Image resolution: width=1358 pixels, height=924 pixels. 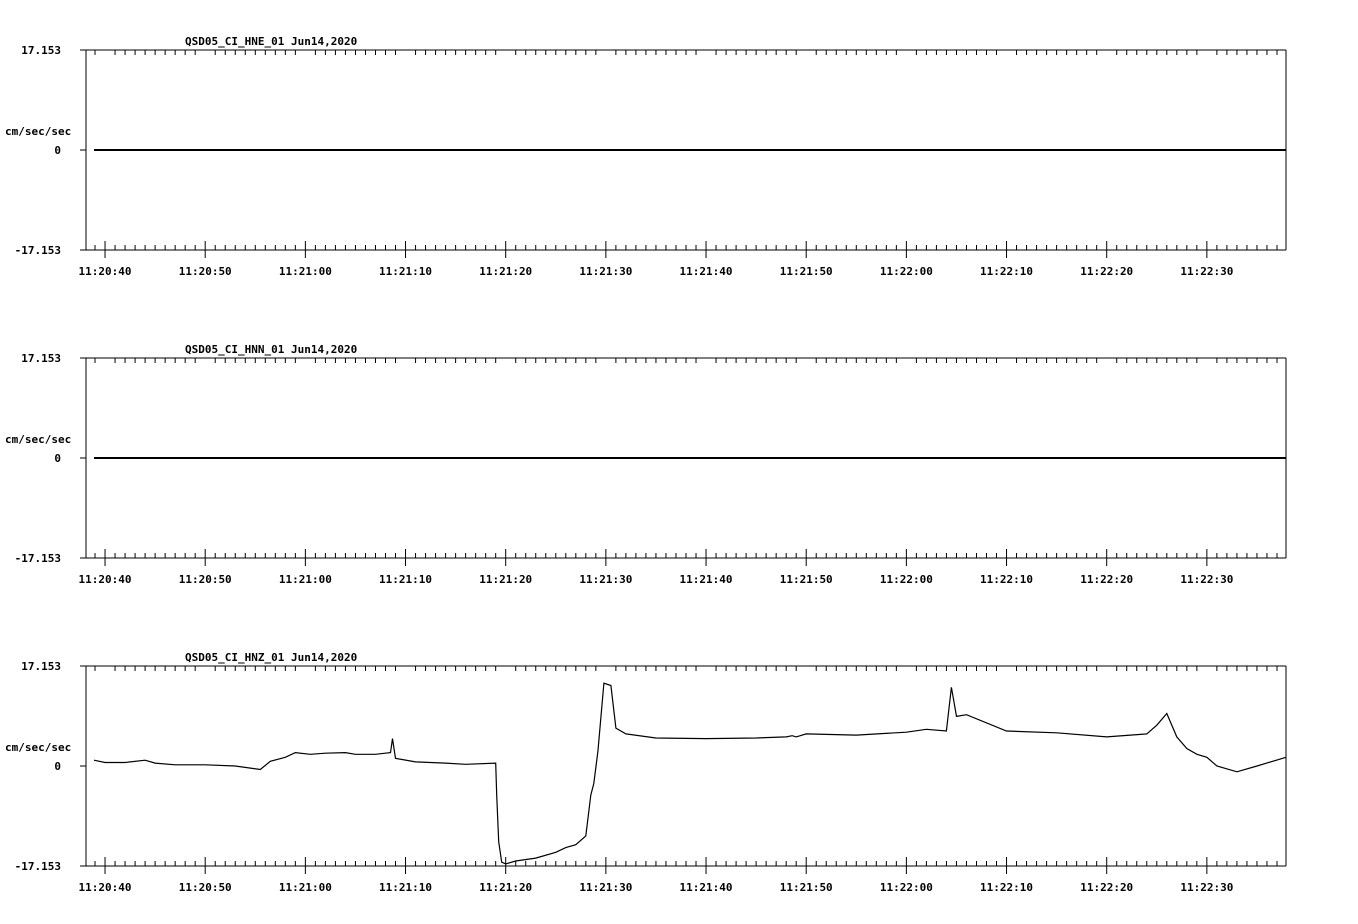 What do you see at coordinates (271, 41) in the screenshot?
I see `panel-title: QSD05_CI_HNE_01 Jun14,2020` at bounding box center [271, 41].